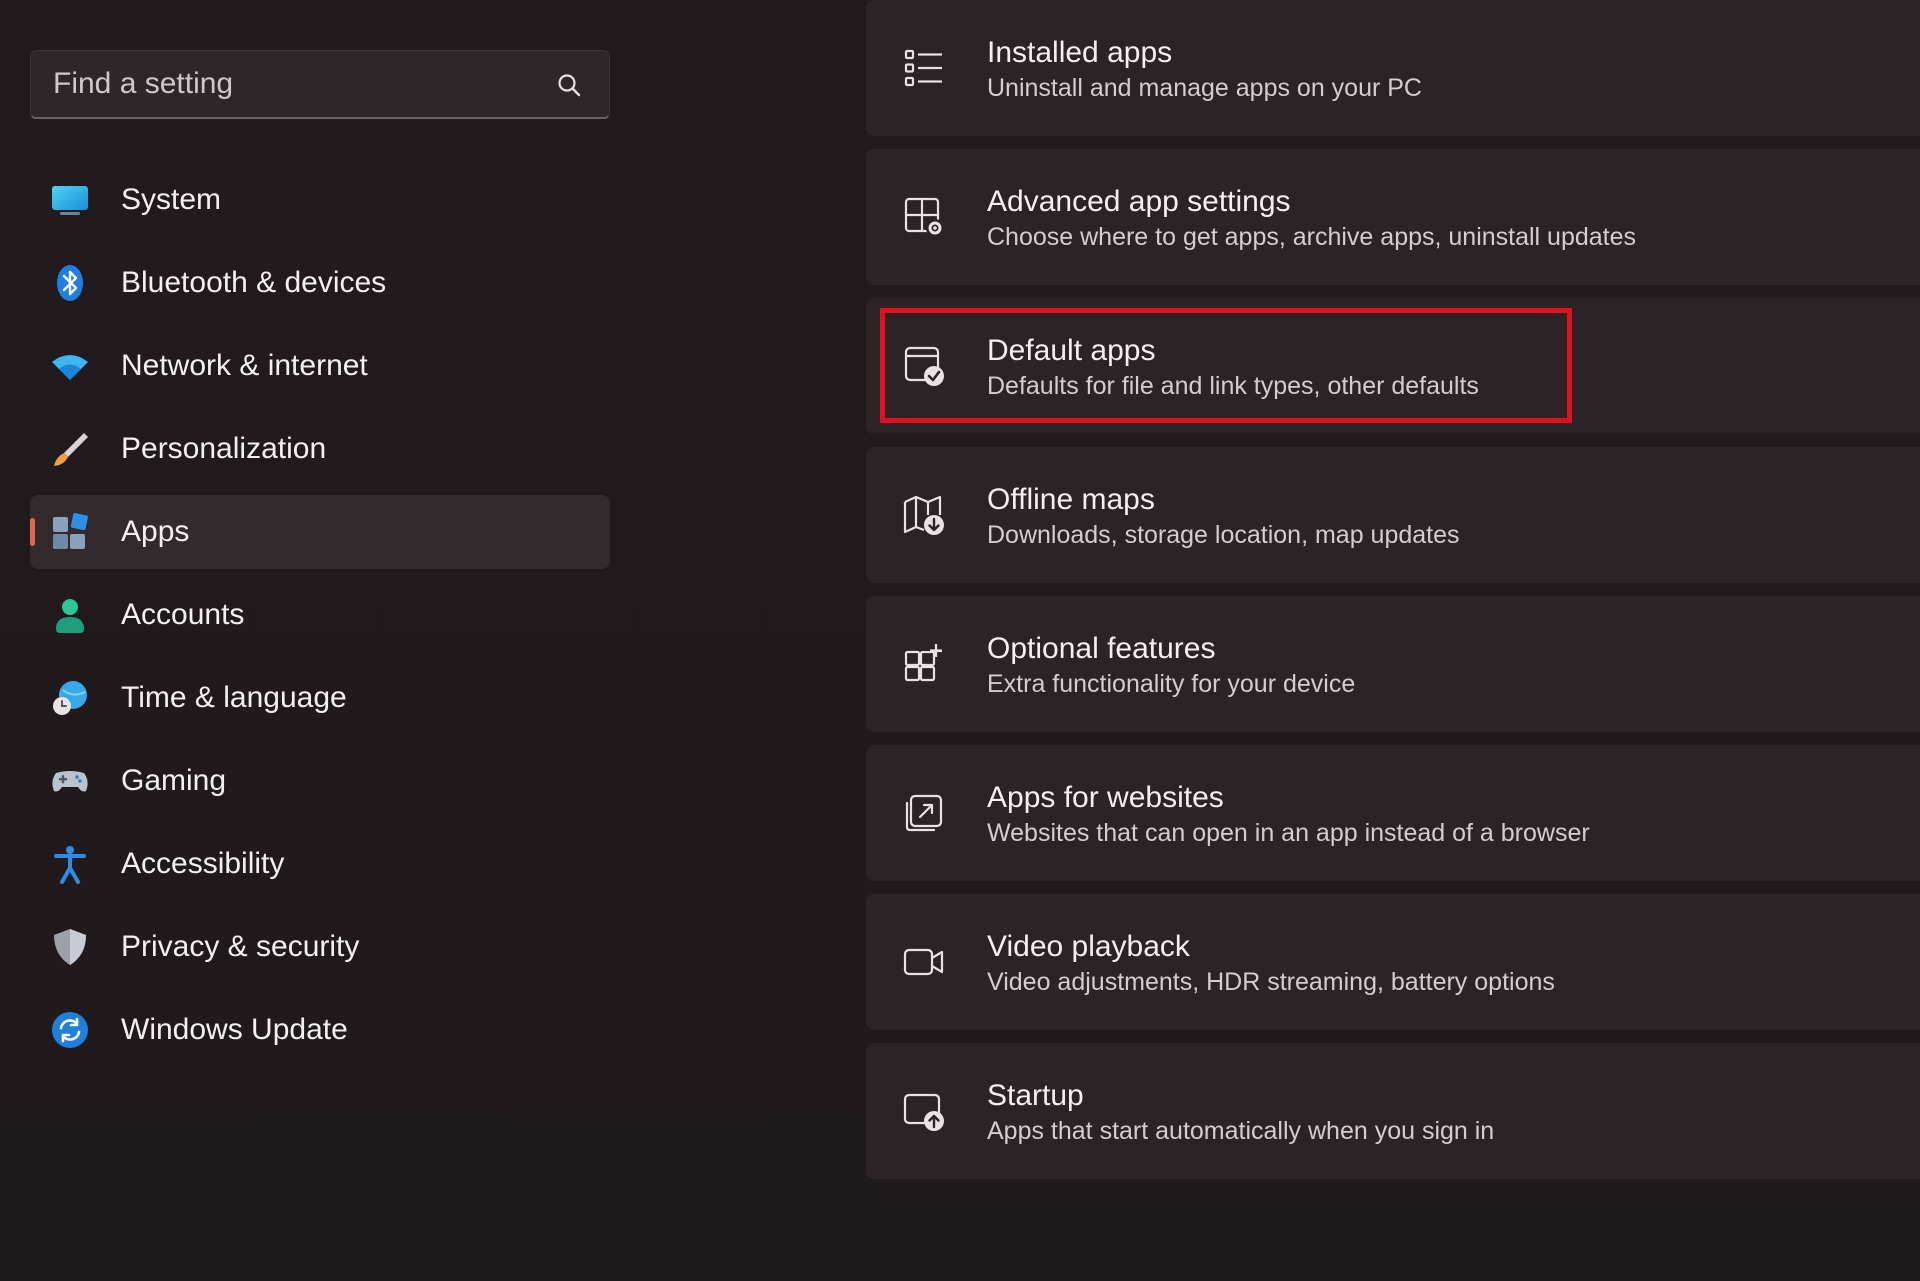  I want to click on open-in-app-icon, so click(924, 813).